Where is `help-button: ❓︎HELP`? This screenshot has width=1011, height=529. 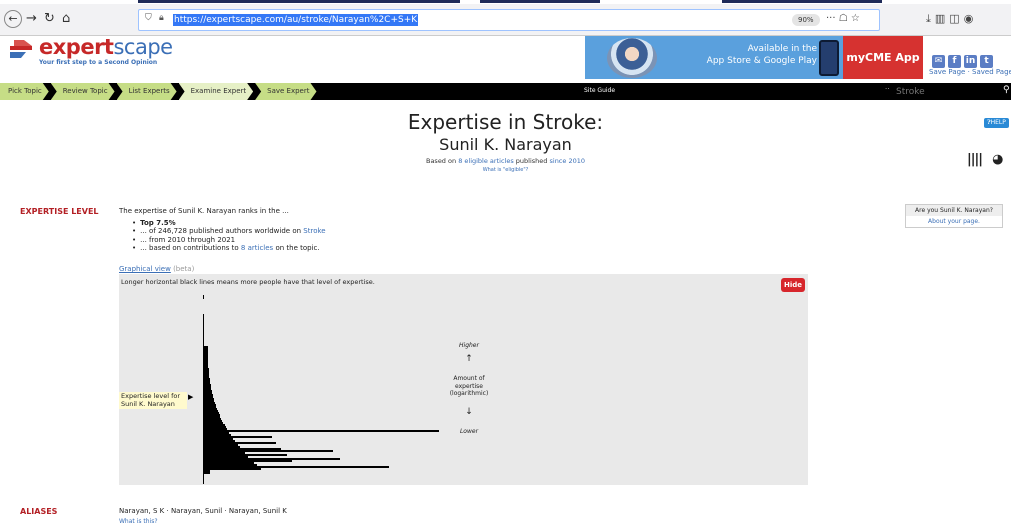 help-button: ❓︎HELP is located at coordinates (996, 123).